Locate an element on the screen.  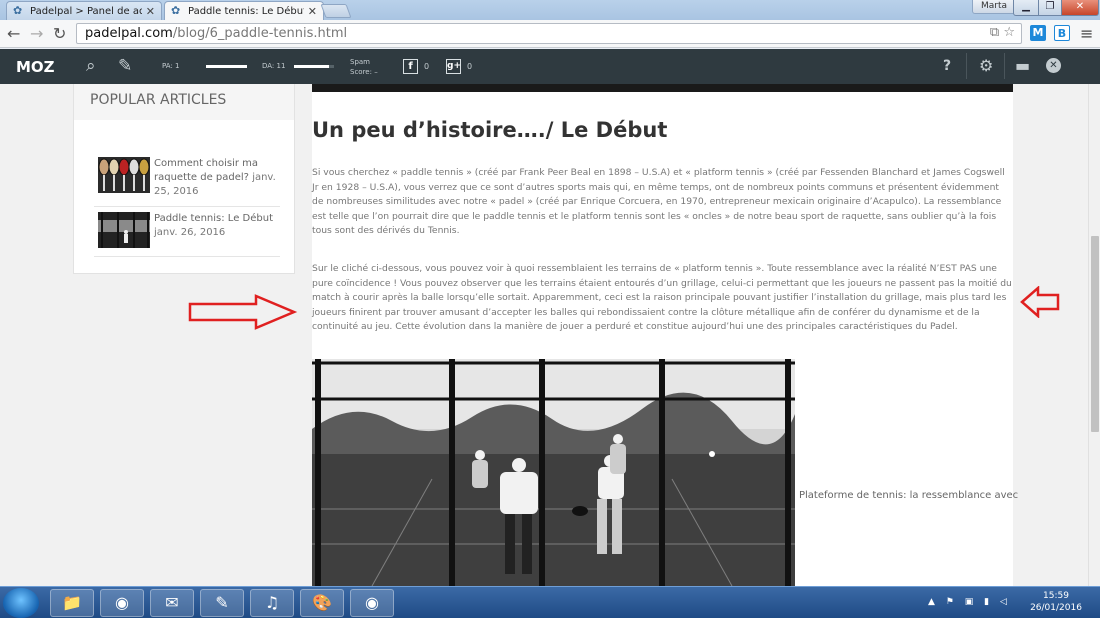
rackets-thumbnail-image is located at coordinates (124, 175).